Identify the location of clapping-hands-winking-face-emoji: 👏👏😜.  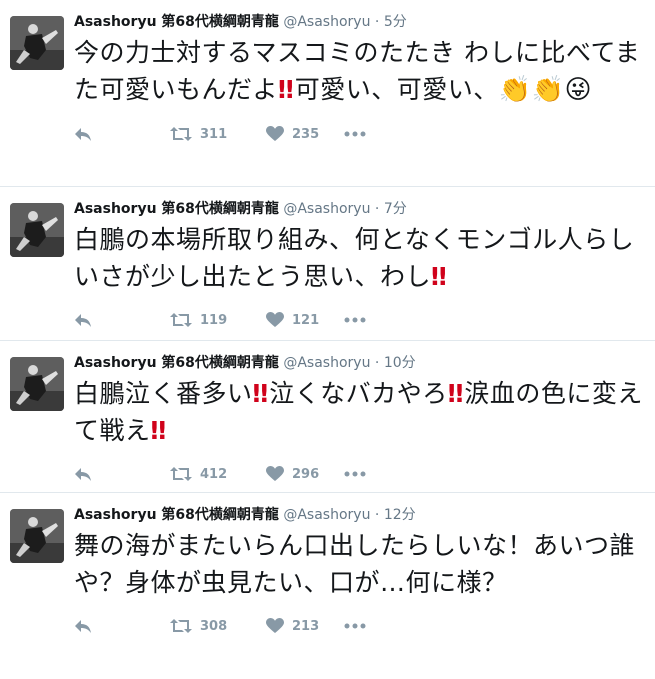
(545, 90).